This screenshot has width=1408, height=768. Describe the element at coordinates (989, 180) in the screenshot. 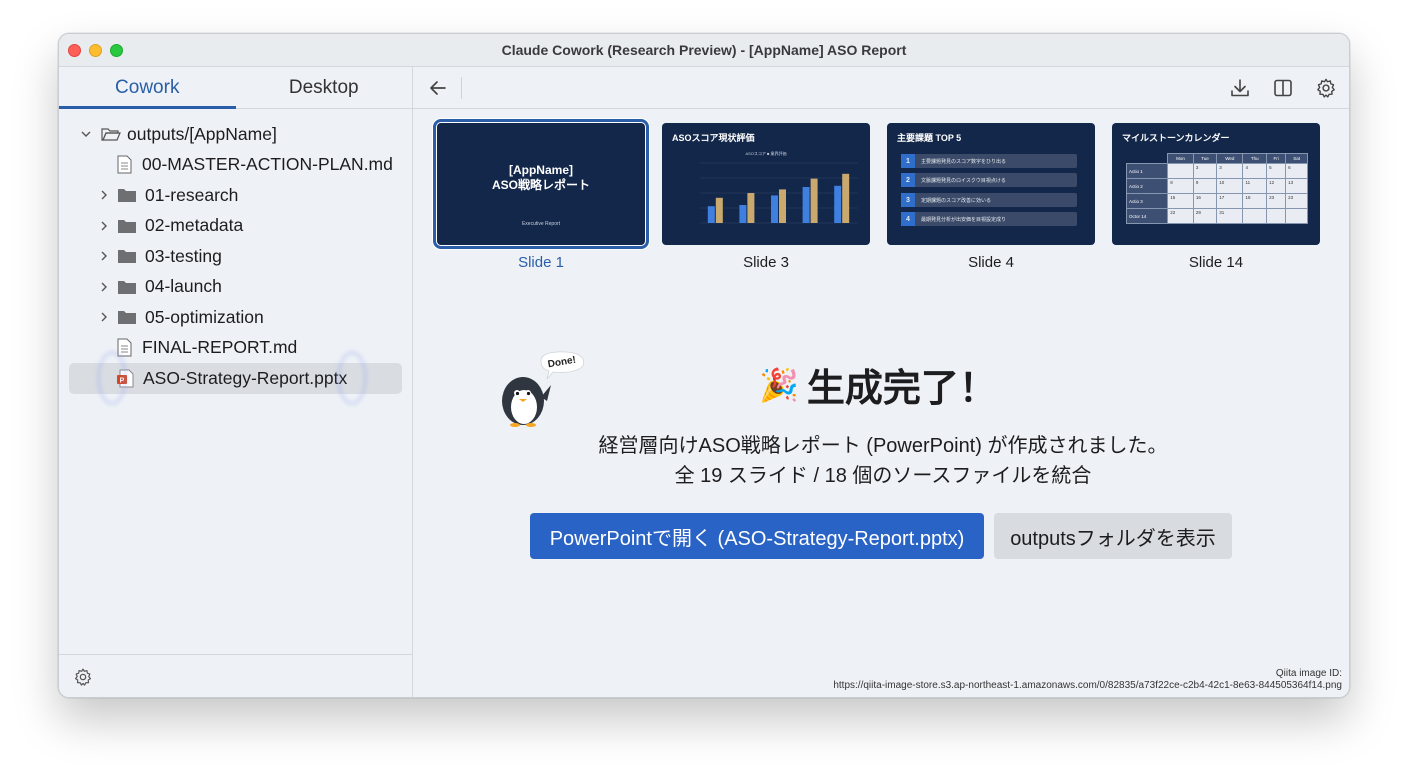

I see `issue-item: 2 文脈課題発見のロイスクウ目視点ける` at that location.